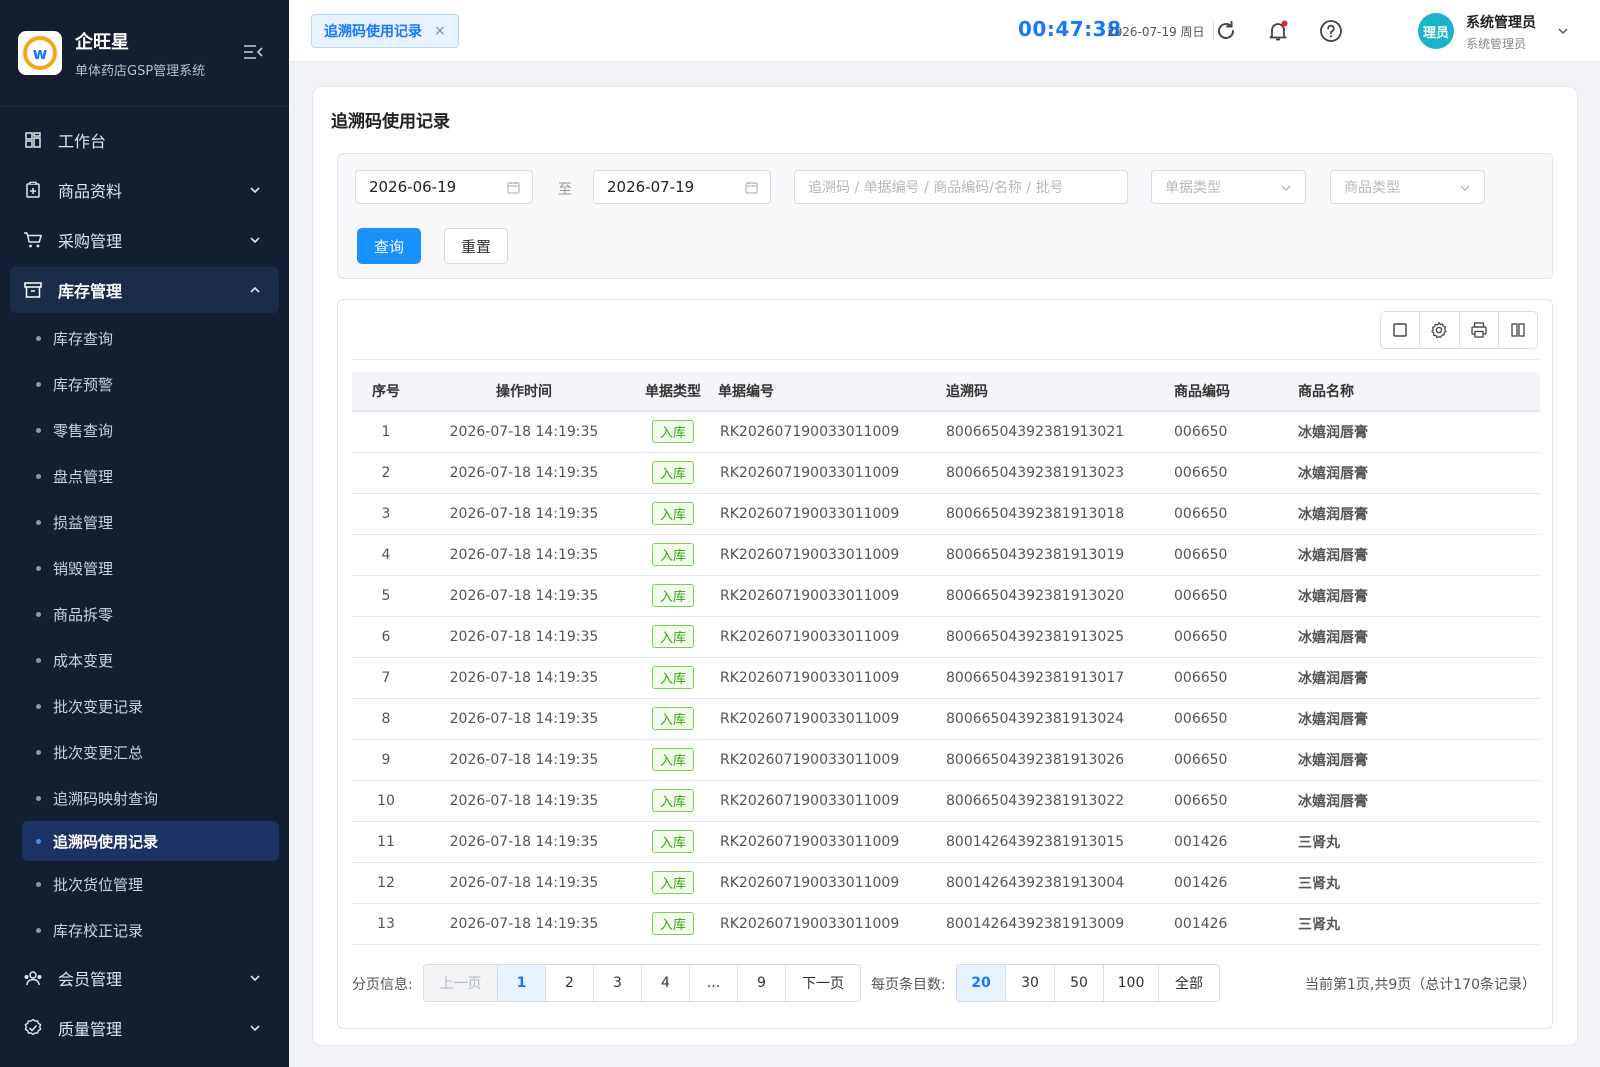  What do you see at coordinates (144, 190) in the screenshot?
I see `sidebar-item-1: 商品资料` at bounding box center [144, 190].